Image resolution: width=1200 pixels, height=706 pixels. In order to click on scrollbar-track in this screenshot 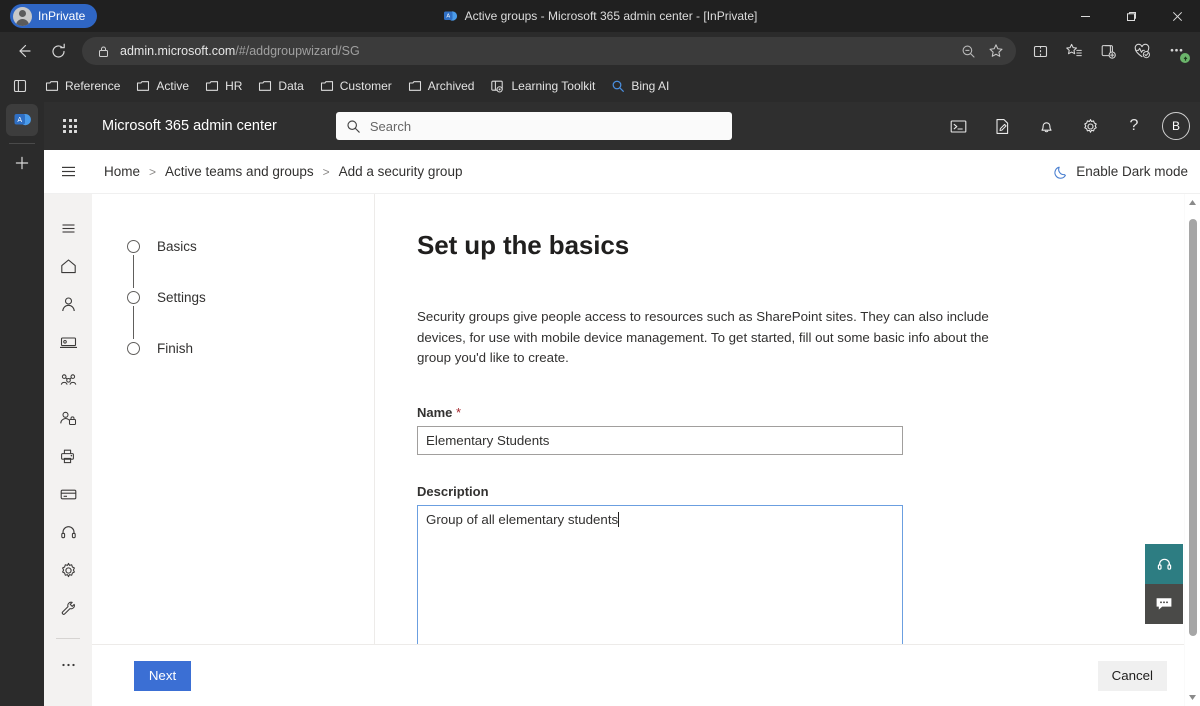, I will do `click(1192, 450)`.